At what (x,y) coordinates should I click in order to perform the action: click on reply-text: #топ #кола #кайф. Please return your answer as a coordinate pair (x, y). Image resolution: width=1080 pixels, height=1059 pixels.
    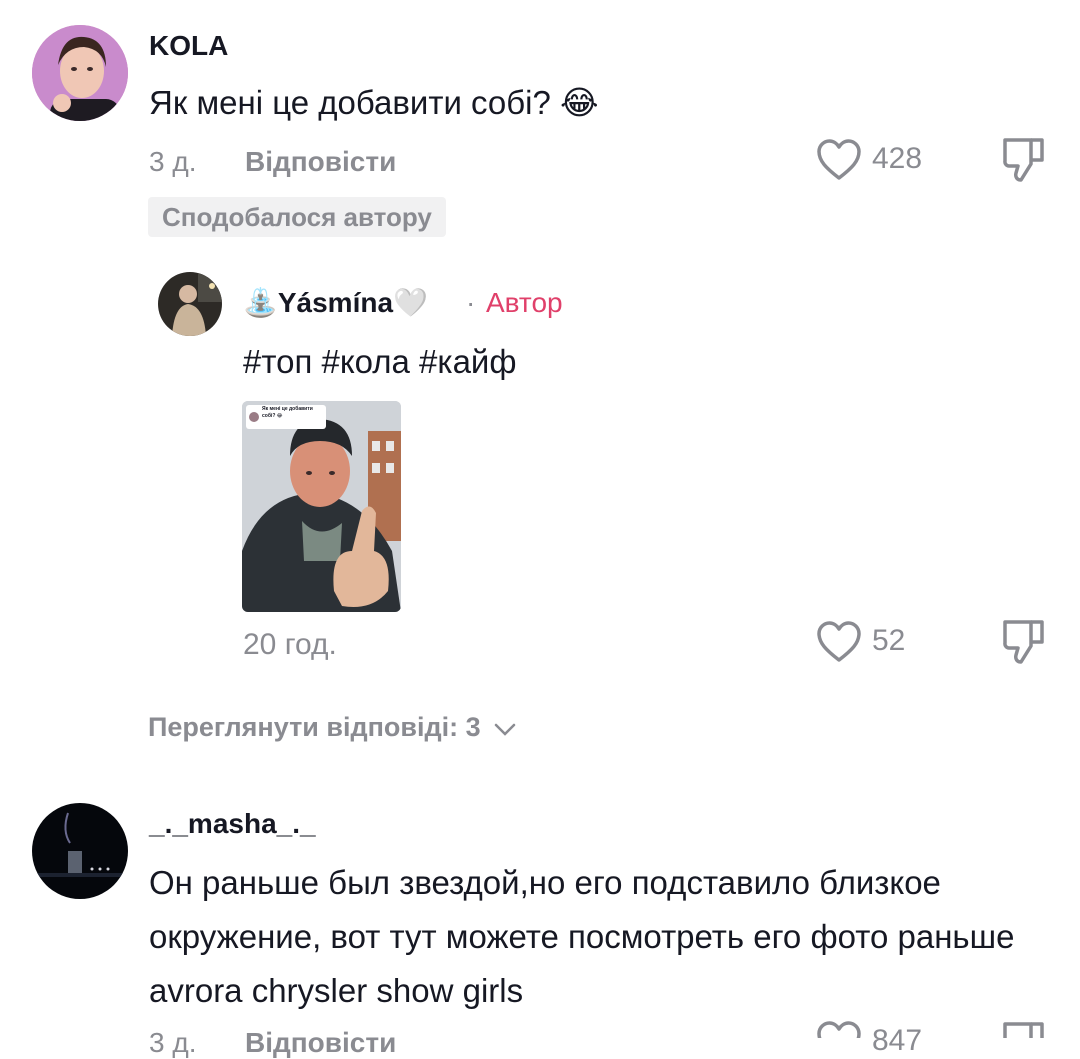
    Looking at the image, I should click on (380, 361).